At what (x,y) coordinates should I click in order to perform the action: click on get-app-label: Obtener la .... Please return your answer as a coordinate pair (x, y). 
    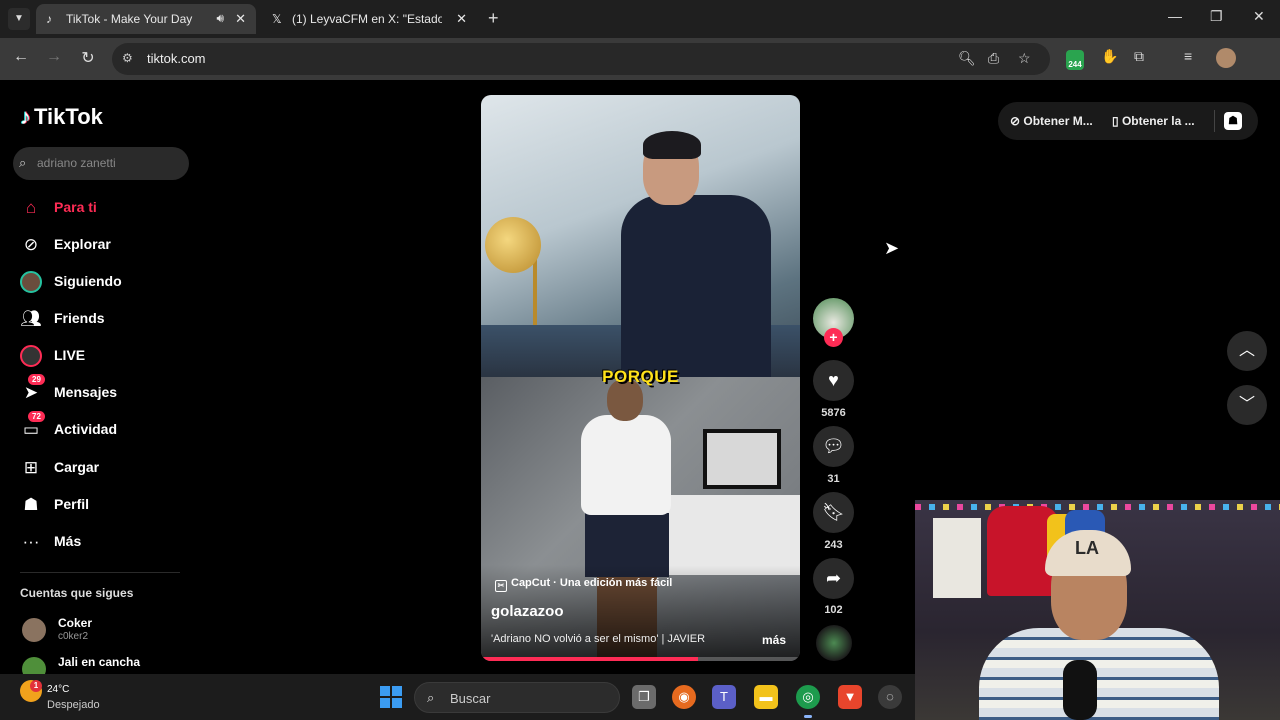
    Looking at the image, I should click on (1158, 121).